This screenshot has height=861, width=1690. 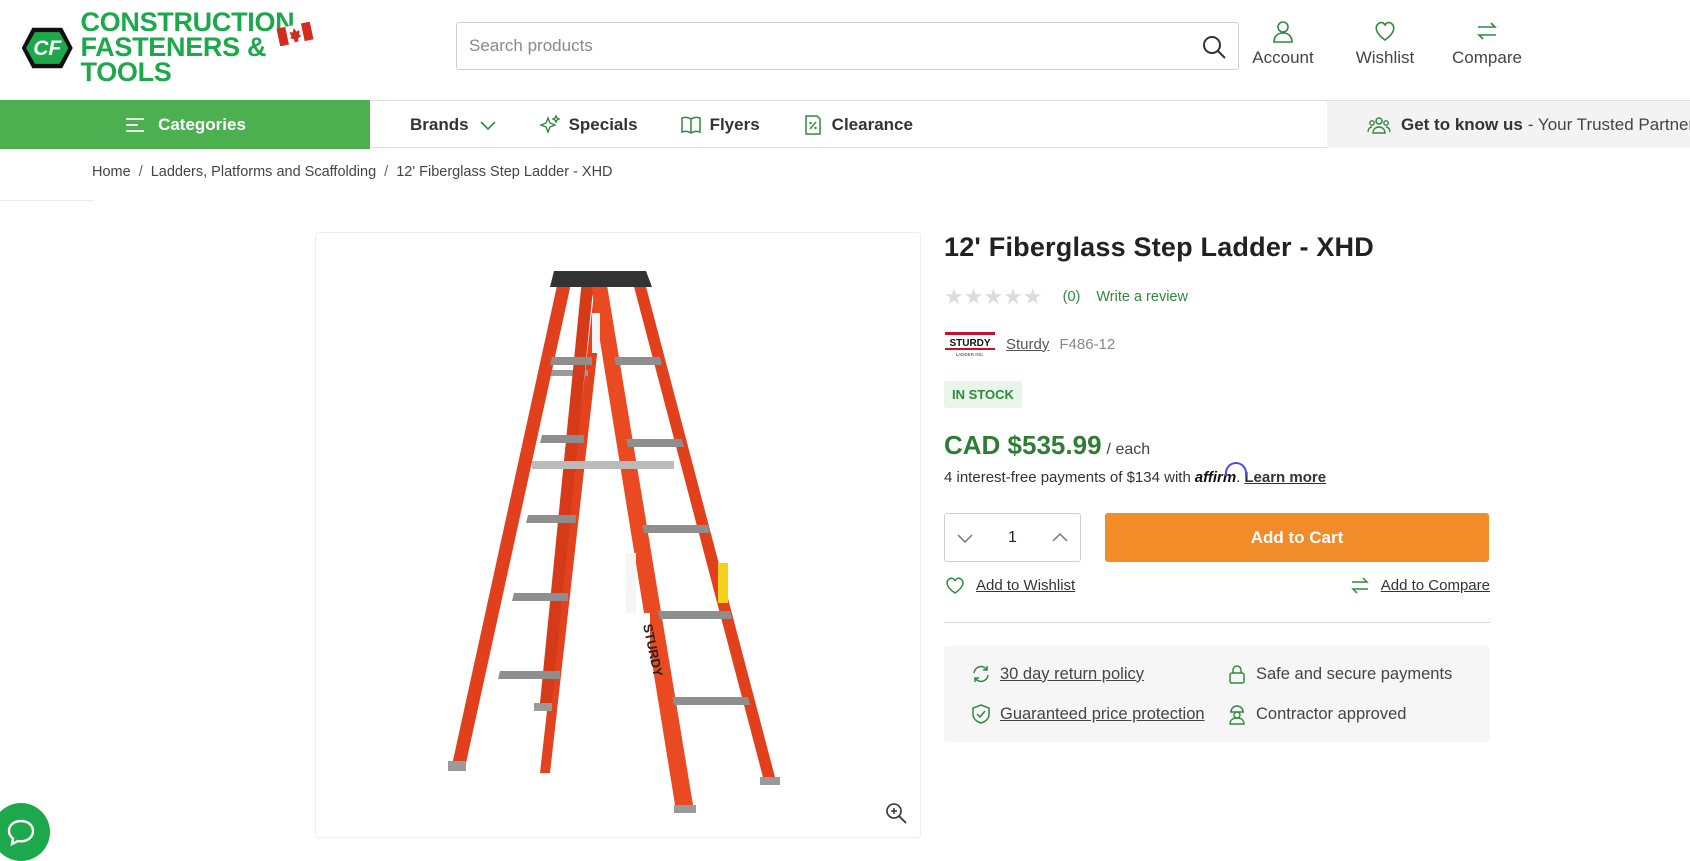 I want to click on search-icon, so click(x=1214, y=47).